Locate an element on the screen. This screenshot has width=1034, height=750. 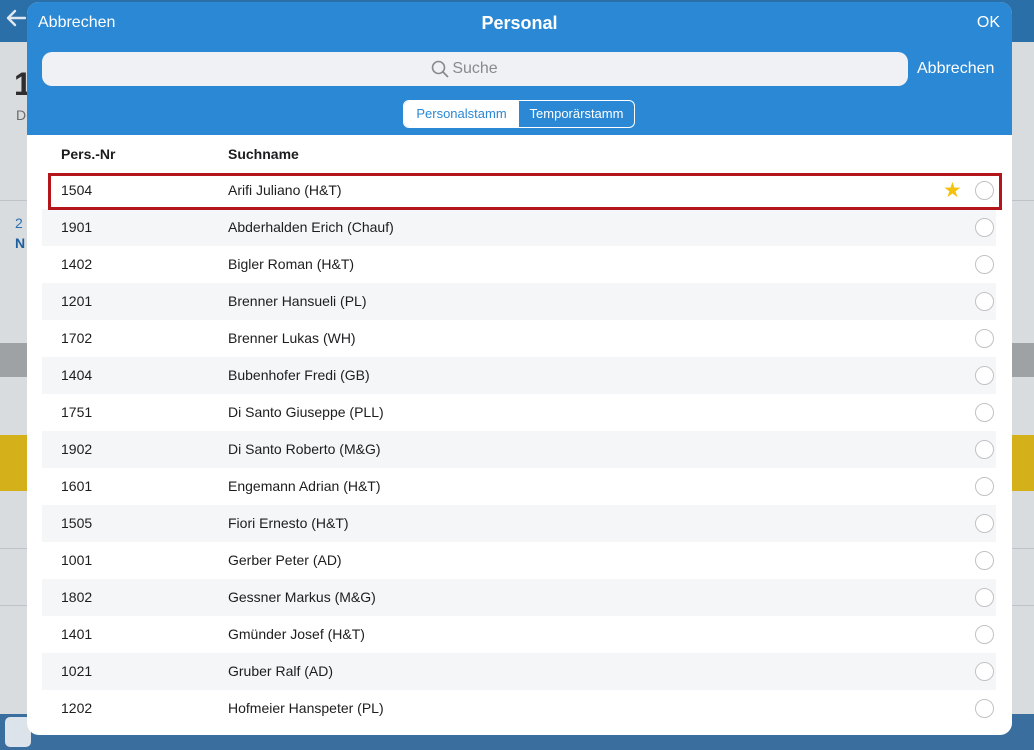
star-icon: ★ is located at coordinates (952, 190).